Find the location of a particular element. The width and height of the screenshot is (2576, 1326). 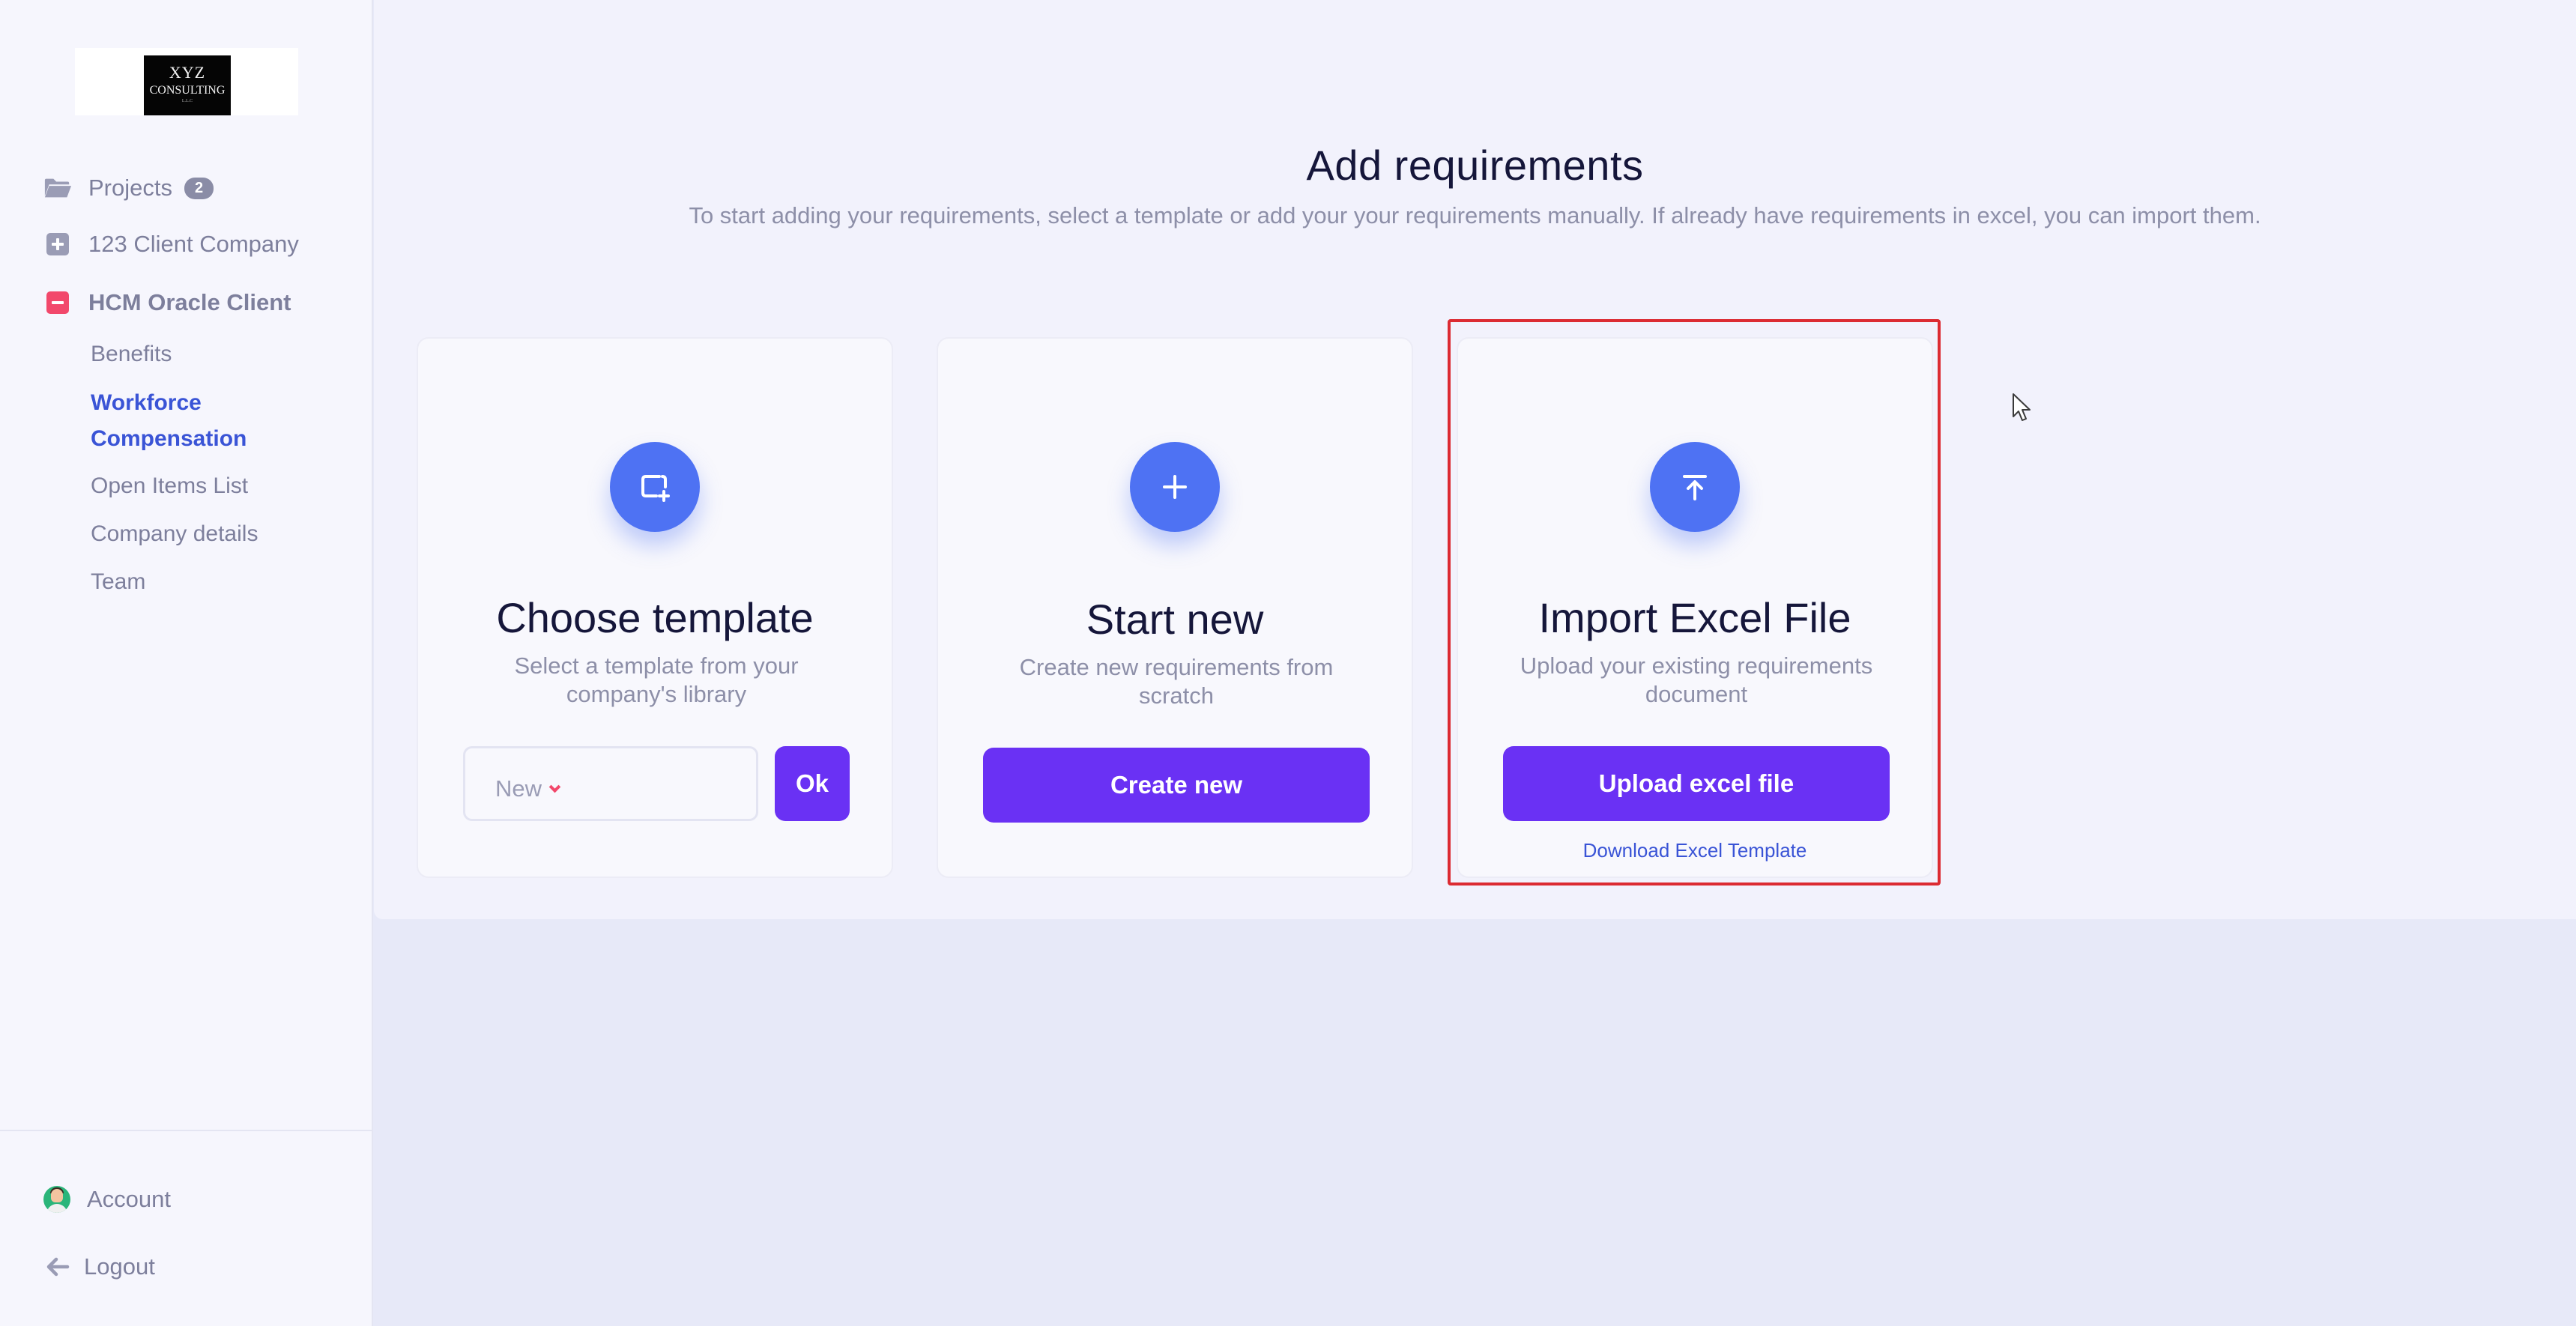

page-title: Add requirements is located at coordinates (1475, 165).